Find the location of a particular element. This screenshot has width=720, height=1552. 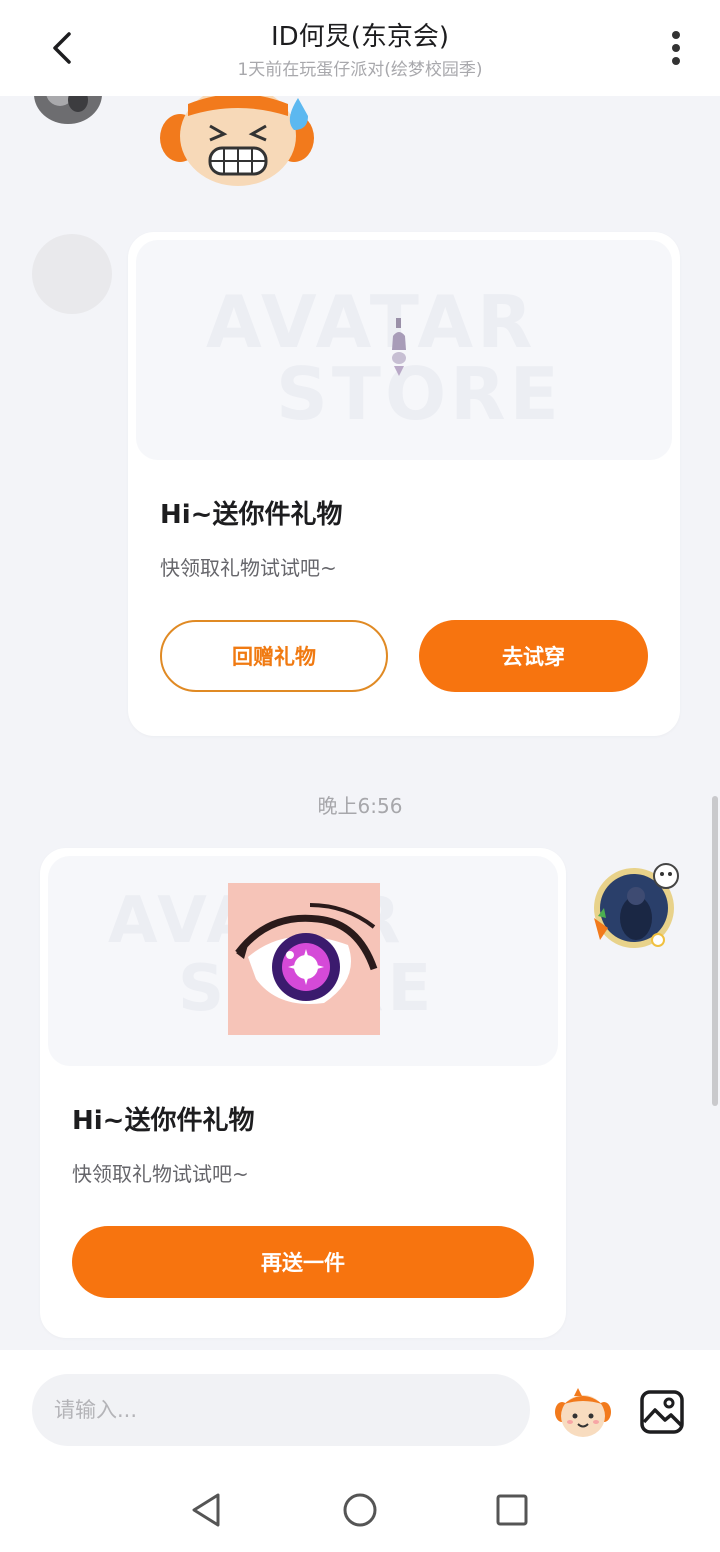

watermark-store: STORE is located at coordinates (419, 394).